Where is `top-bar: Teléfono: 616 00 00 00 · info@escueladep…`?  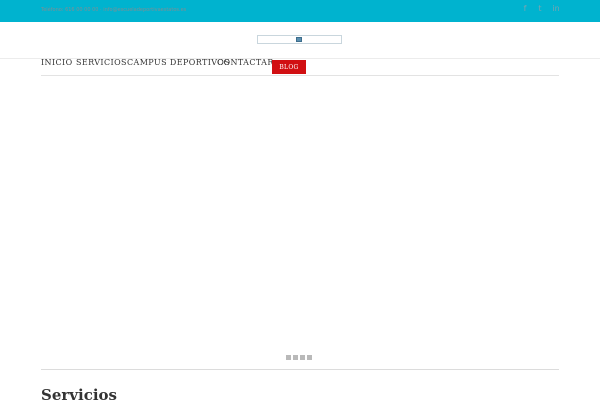
top-bar: Teléfono: 616 00 00 00 · info@escueladep… is located at coordinates (300, 11).